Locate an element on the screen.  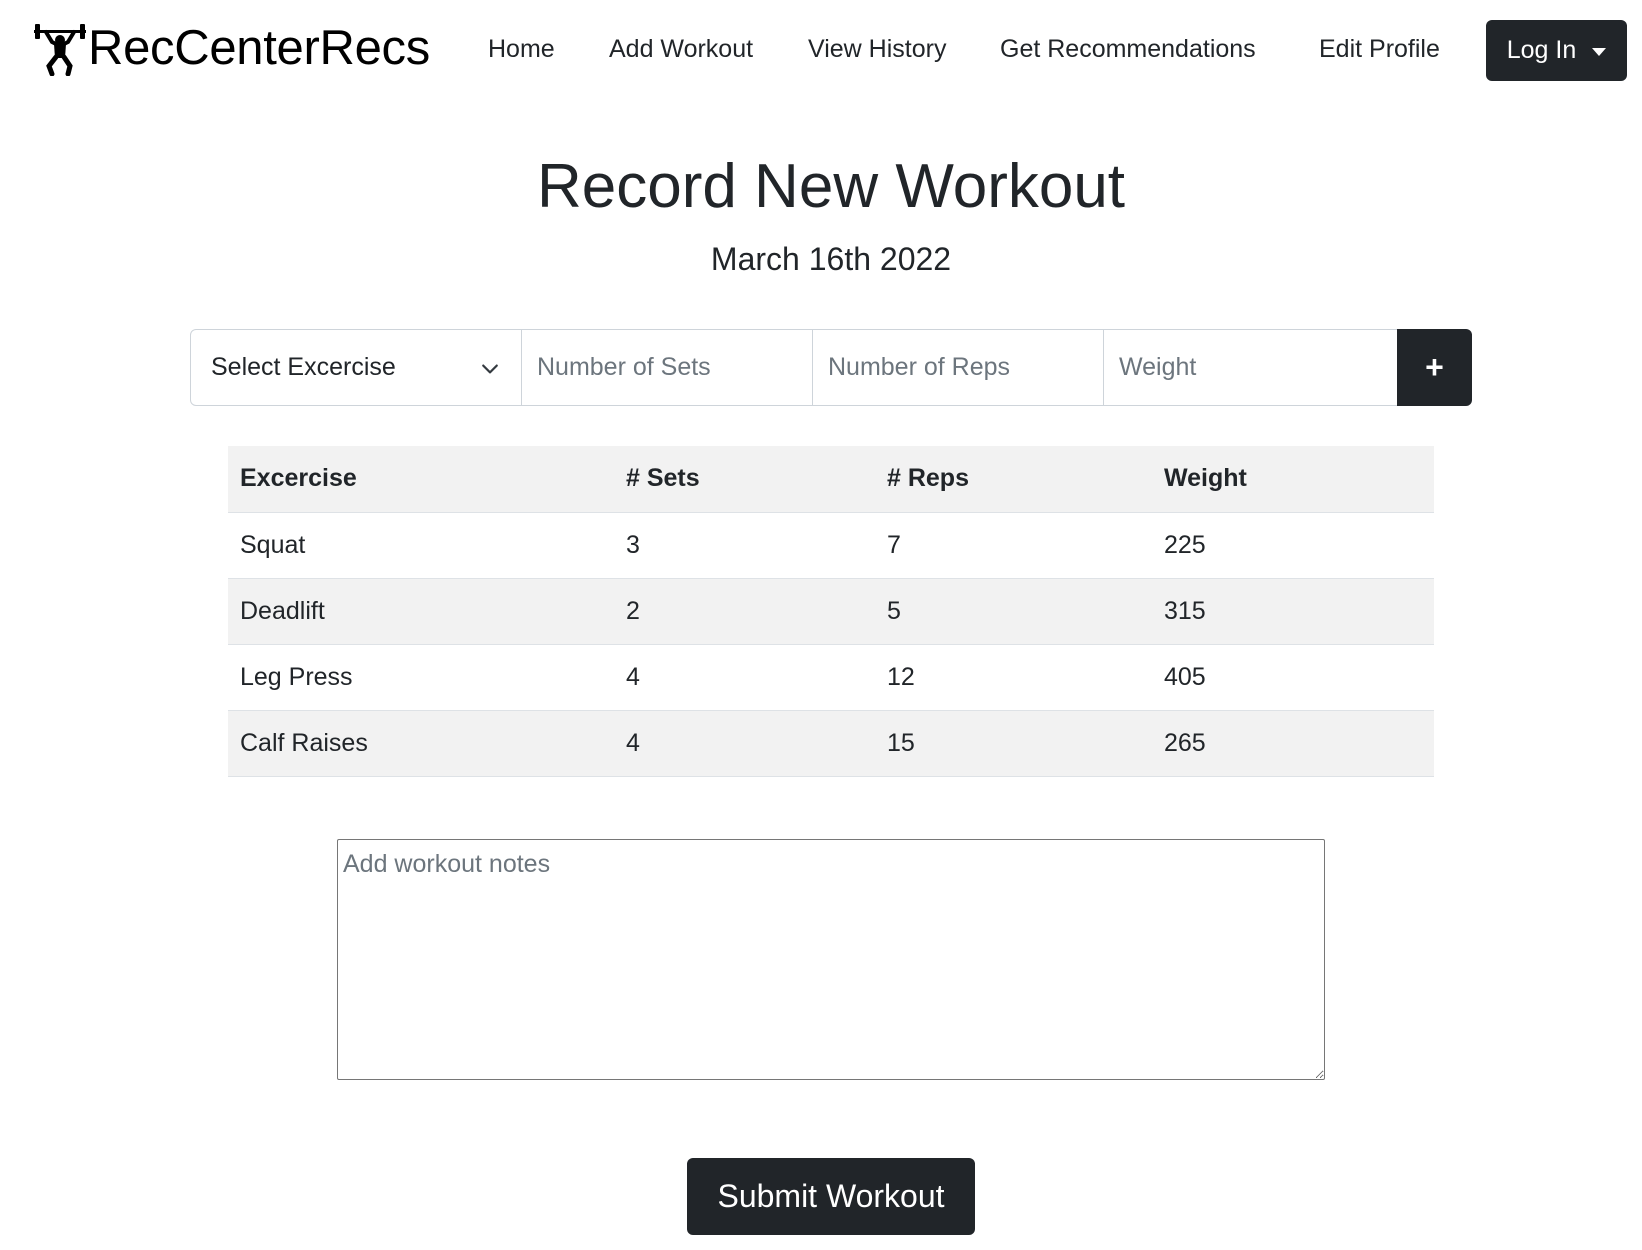
nav-home-link: Home is located at coordinates (521, 49).